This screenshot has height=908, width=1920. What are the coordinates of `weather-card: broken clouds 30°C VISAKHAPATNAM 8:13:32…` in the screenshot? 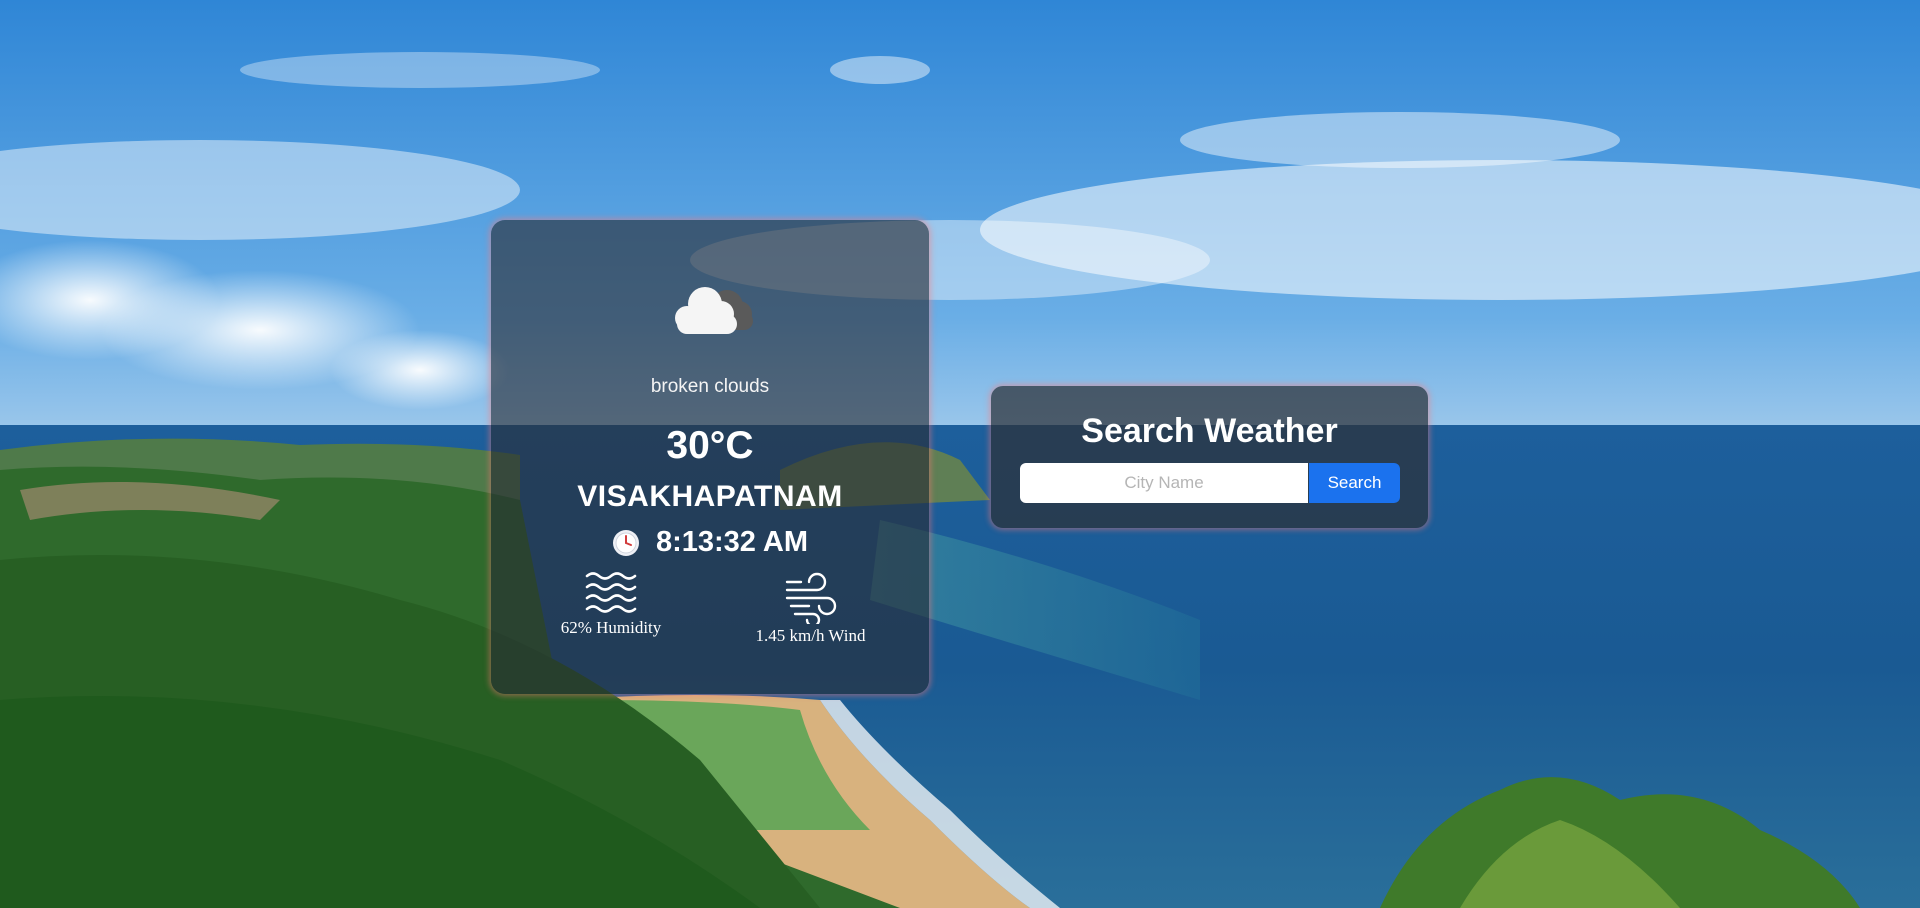 It's located at (710, 457).